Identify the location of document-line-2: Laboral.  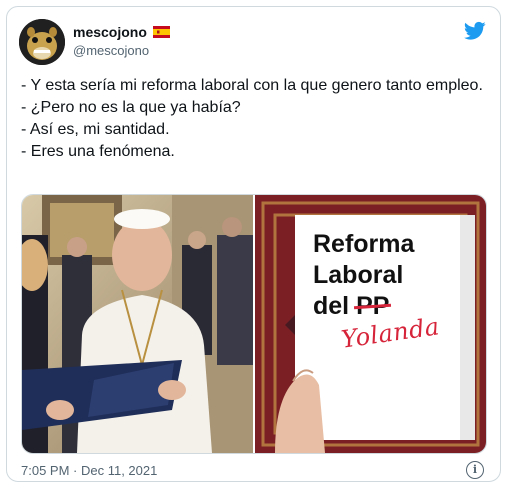
(358, 275).